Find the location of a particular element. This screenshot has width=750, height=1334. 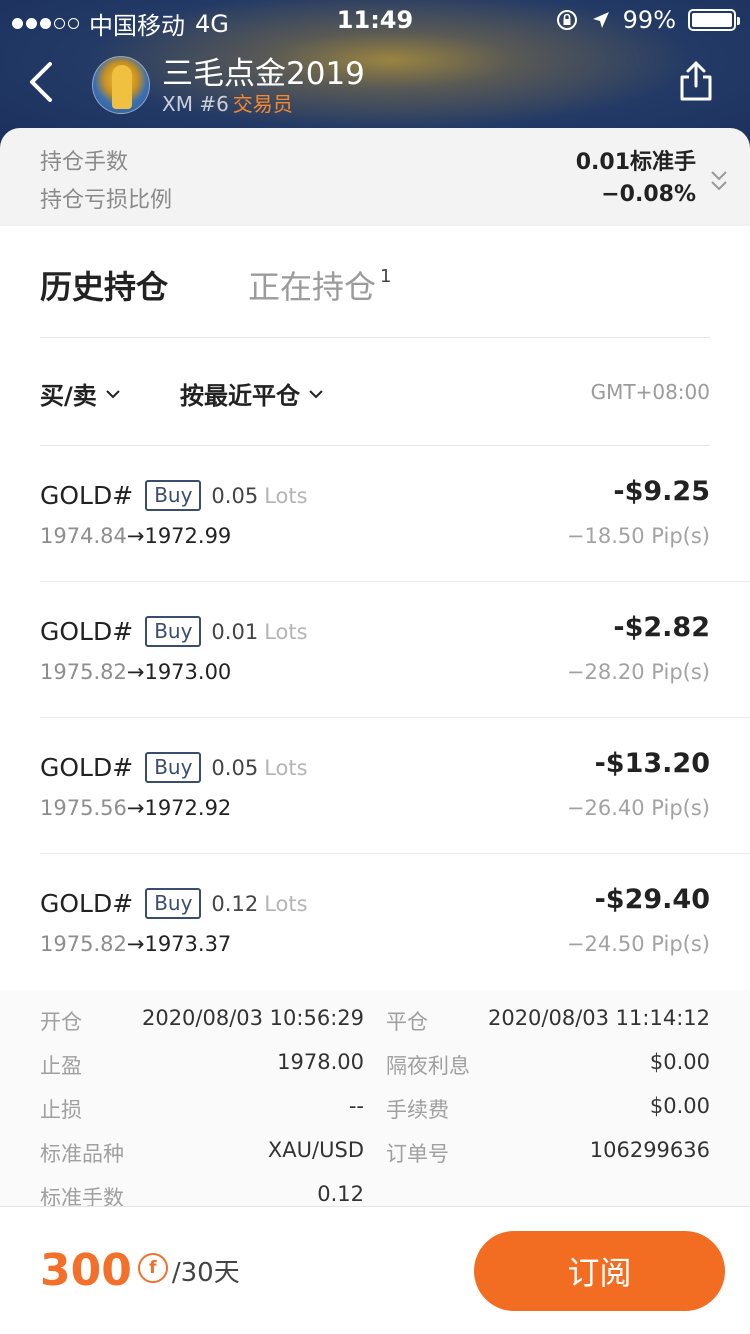

tabs-divider is located at coordinates (375, 337).